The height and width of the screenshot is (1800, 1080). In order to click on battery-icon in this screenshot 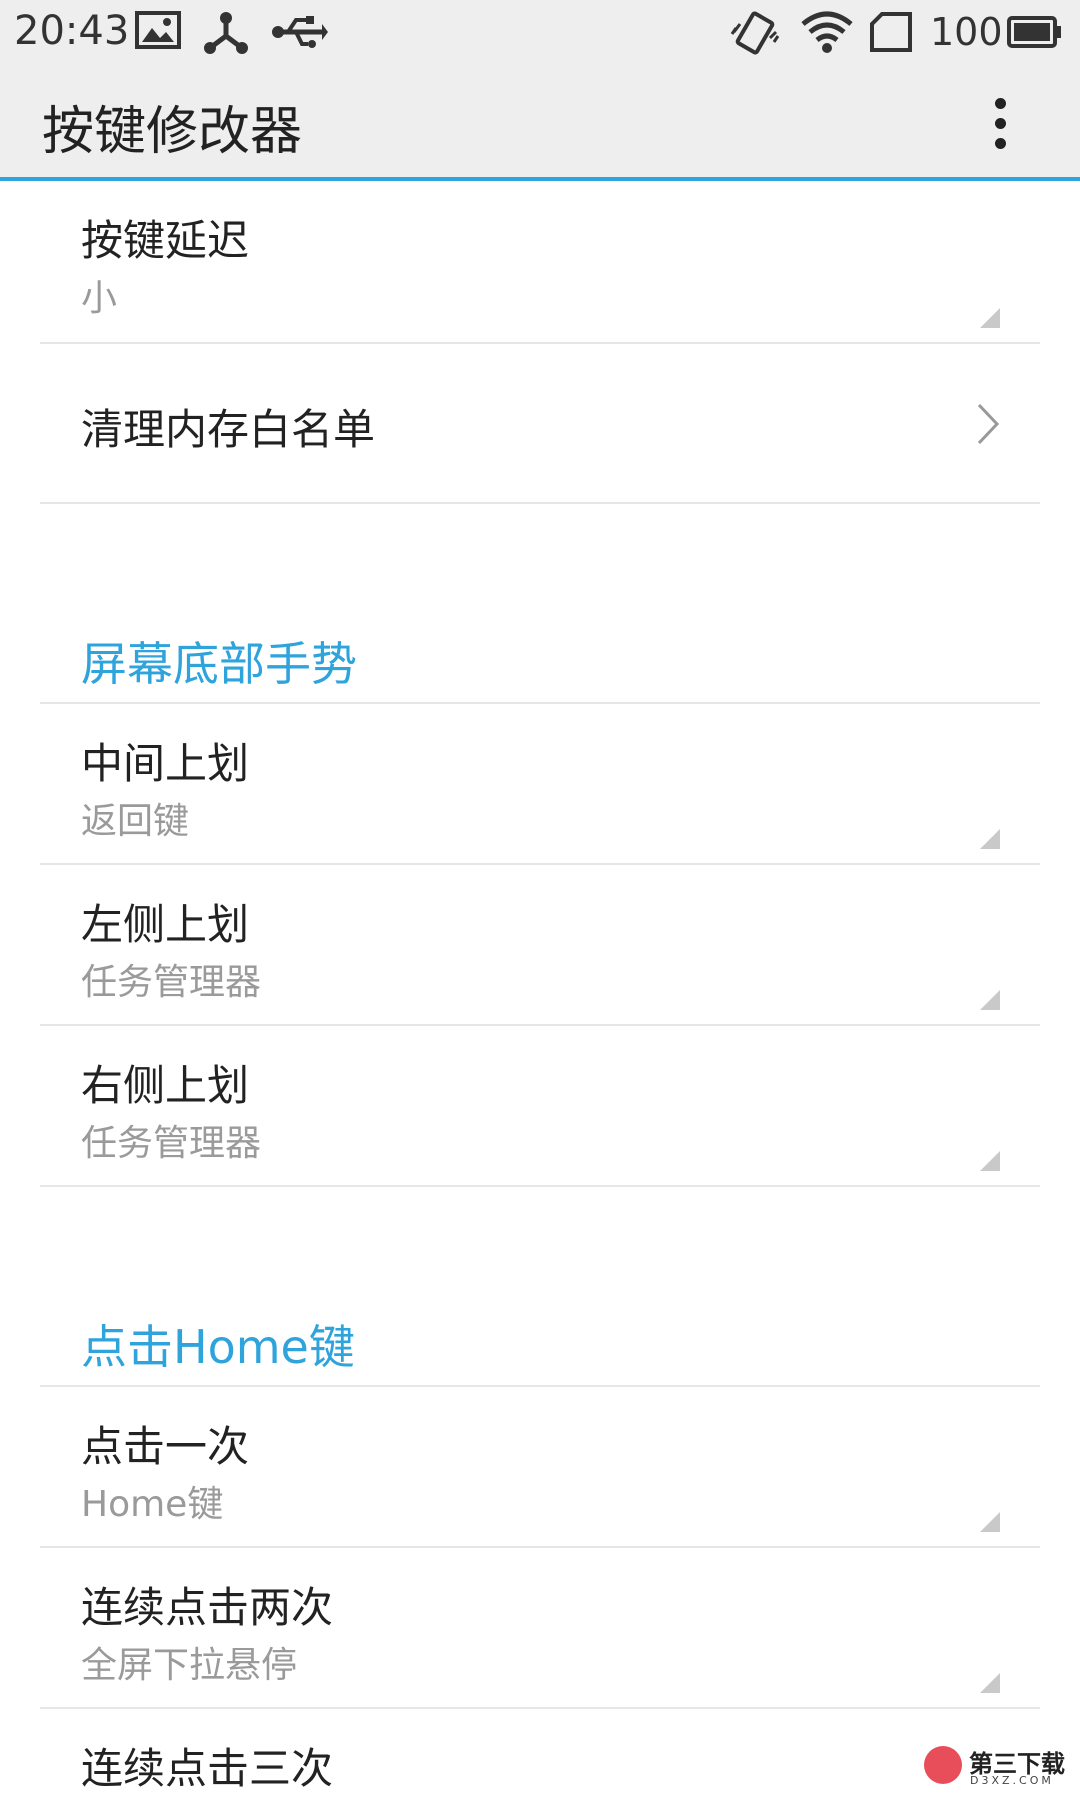, I will do `click(1035, 34)`.